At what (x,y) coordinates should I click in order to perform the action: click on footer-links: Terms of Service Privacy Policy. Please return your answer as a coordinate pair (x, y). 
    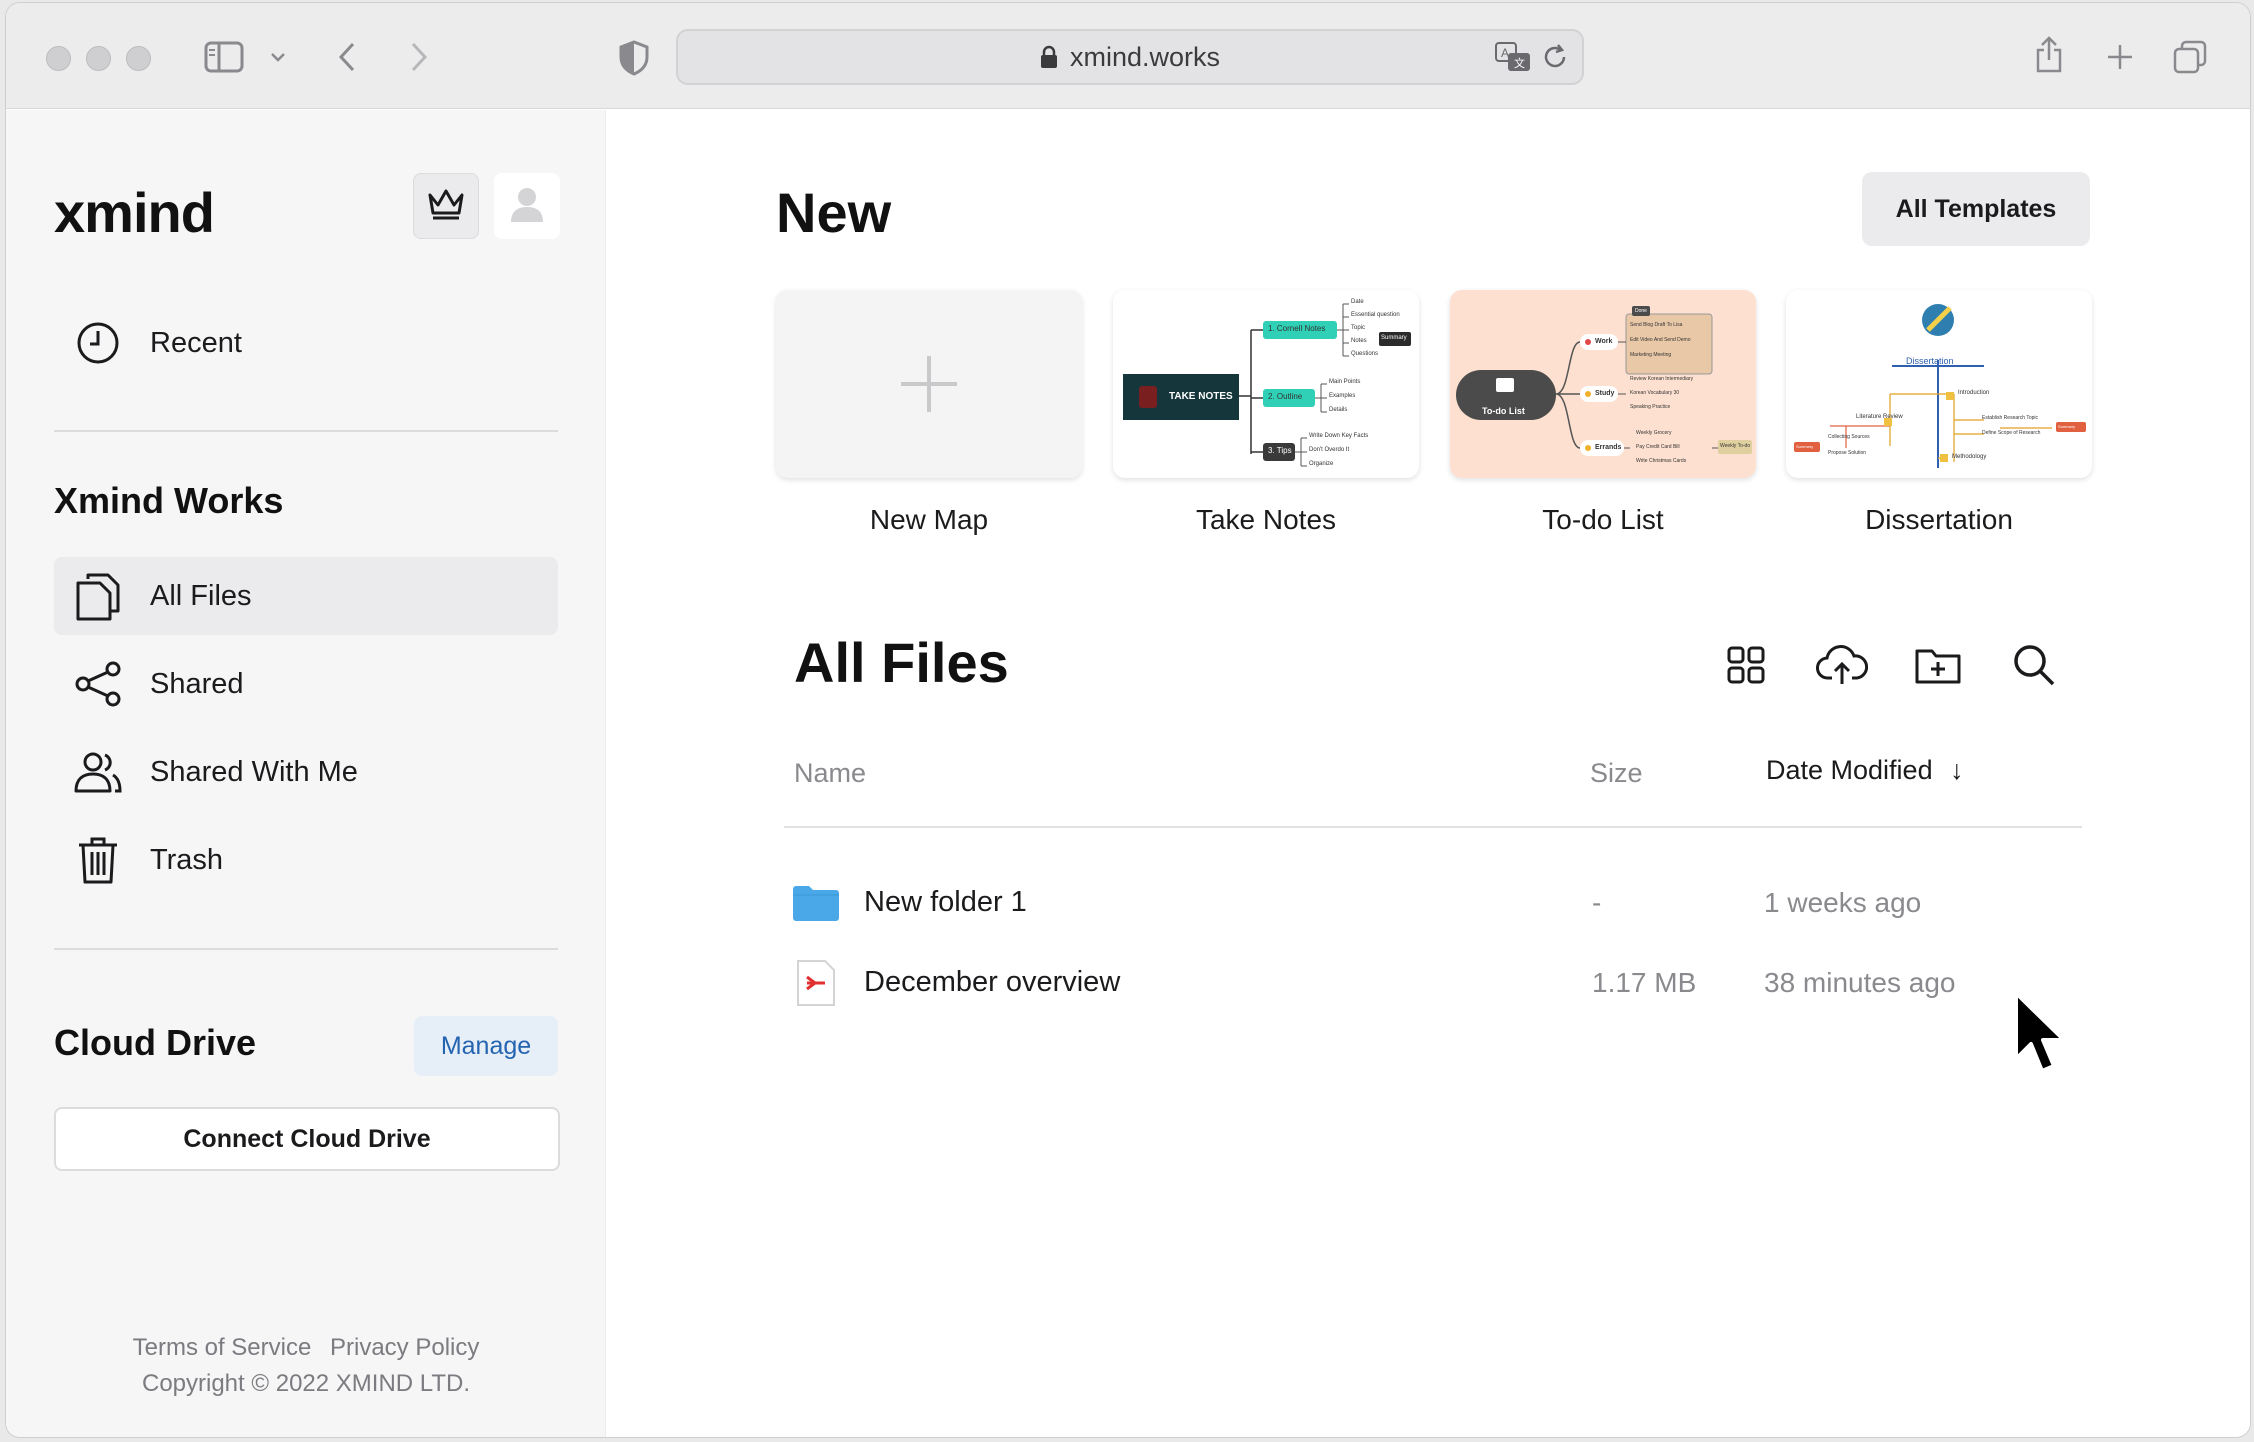
    Looking at the image, I should click on (306, 1348).